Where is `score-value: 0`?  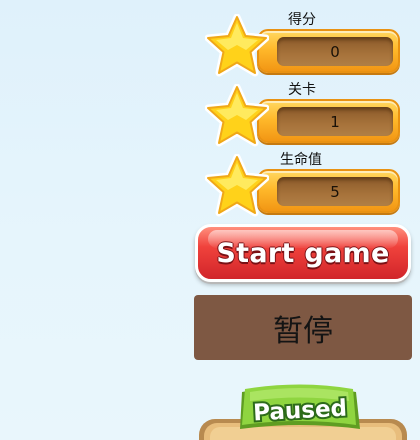
score-value: 0 is located at coordinates (335, 51).